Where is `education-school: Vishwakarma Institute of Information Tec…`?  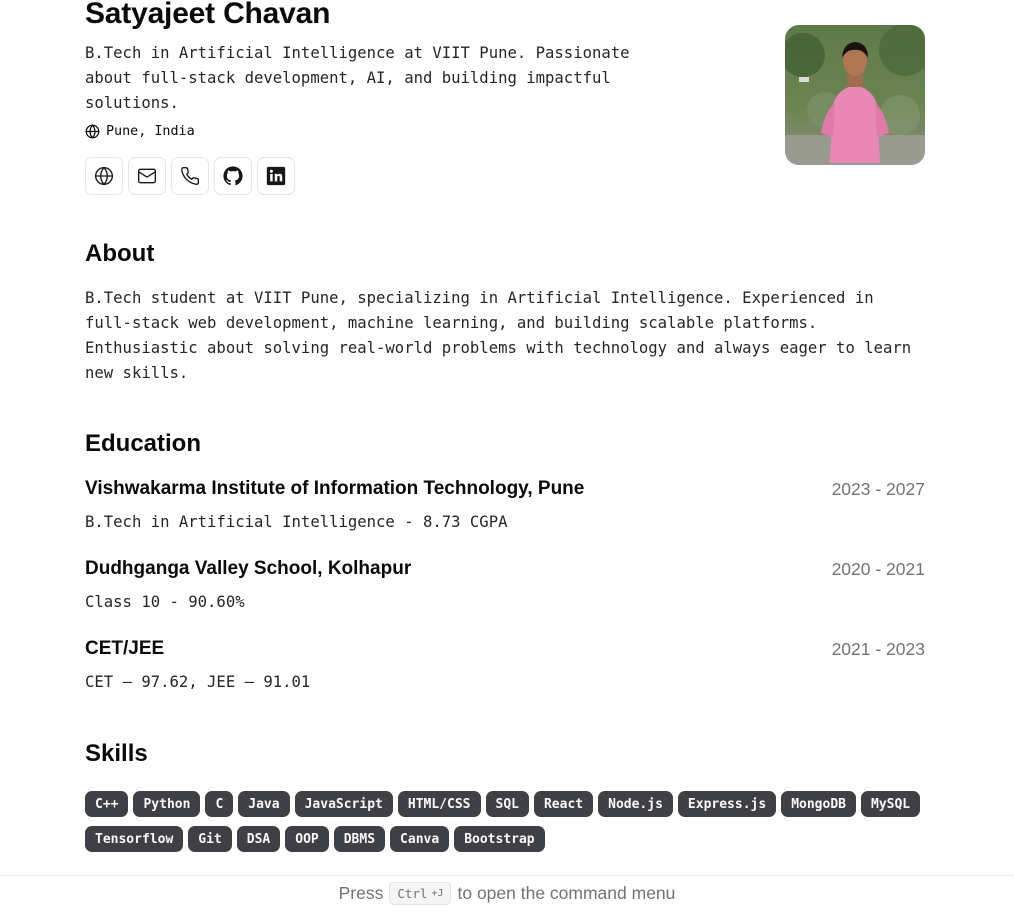
education-school: Vishwakarma Institute of Information Tec… is located at coordinates (335, 488).